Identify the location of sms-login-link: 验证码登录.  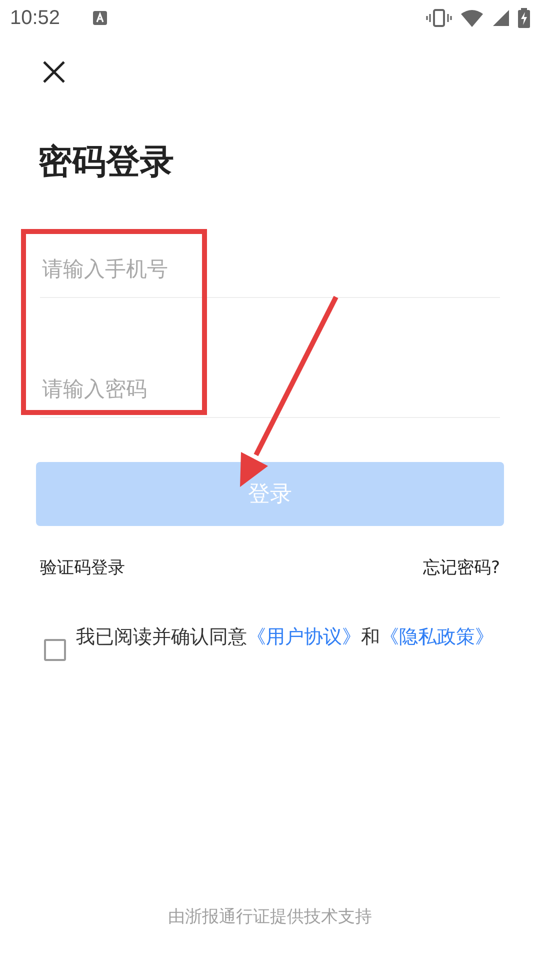
(82, 567).